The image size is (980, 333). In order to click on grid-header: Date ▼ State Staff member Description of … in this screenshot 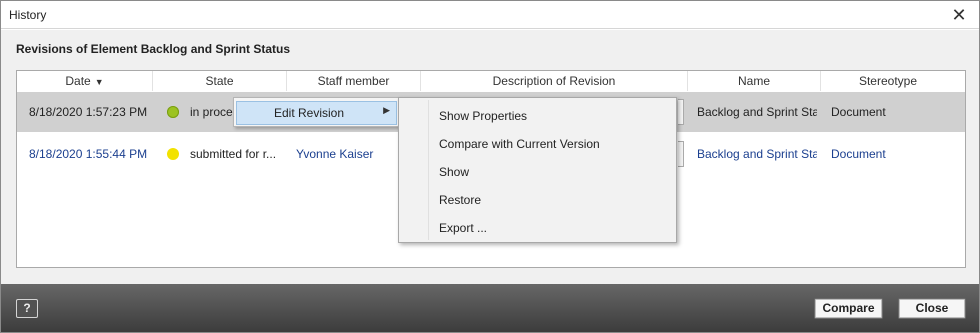, I will do `click(491, 81)`.